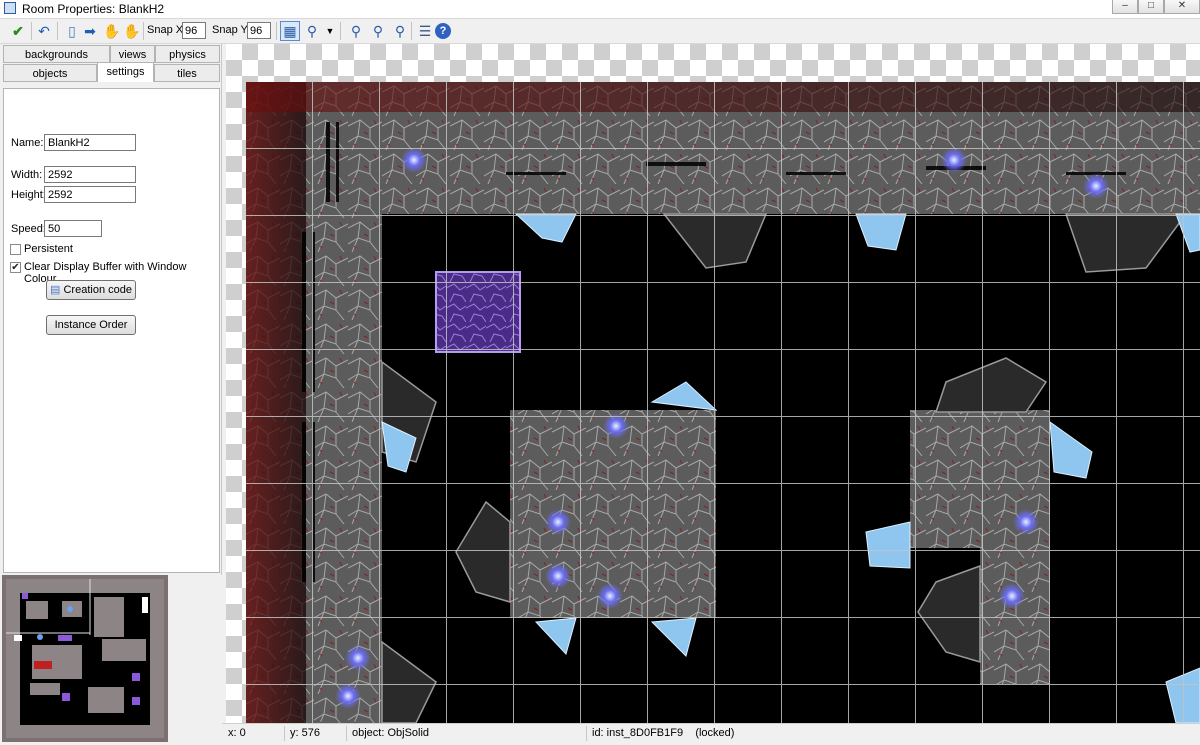 Image resolution: width=1200 pixels, height=745 pixels. Describe the element at coordinates (125, 72) in the screenshot. I see `tab-settings: settings` at that location.